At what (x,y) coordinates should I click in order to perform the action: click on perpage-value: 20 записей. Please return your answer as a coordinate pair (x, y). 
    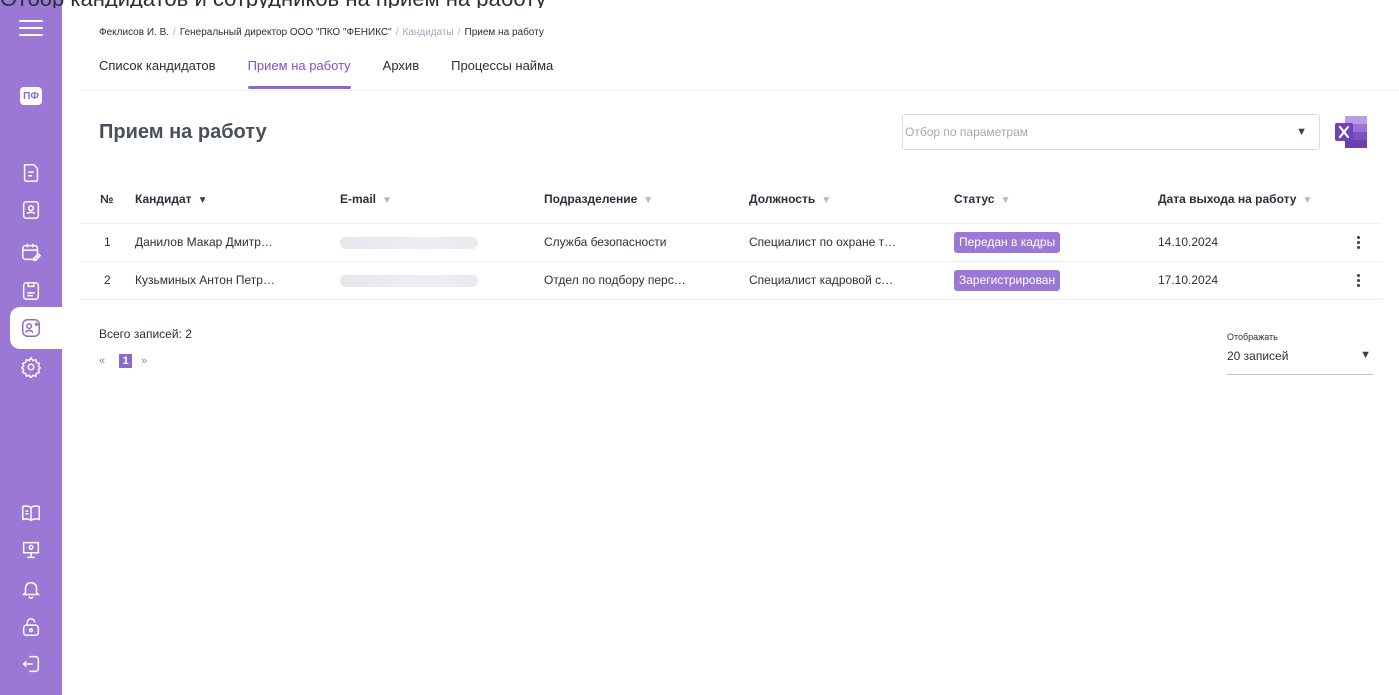
    Looking at the image, I should click on (1258, 356).